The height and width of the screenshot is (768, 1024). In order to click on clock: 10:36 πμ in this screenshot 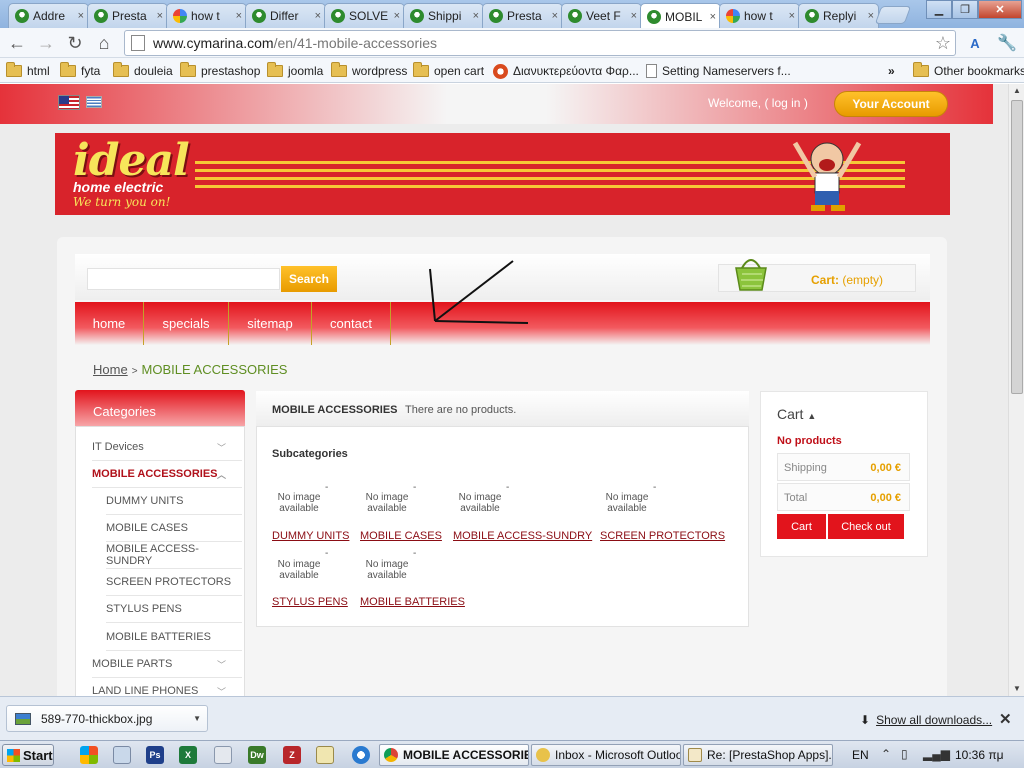, I will do `click(979, 755)`.